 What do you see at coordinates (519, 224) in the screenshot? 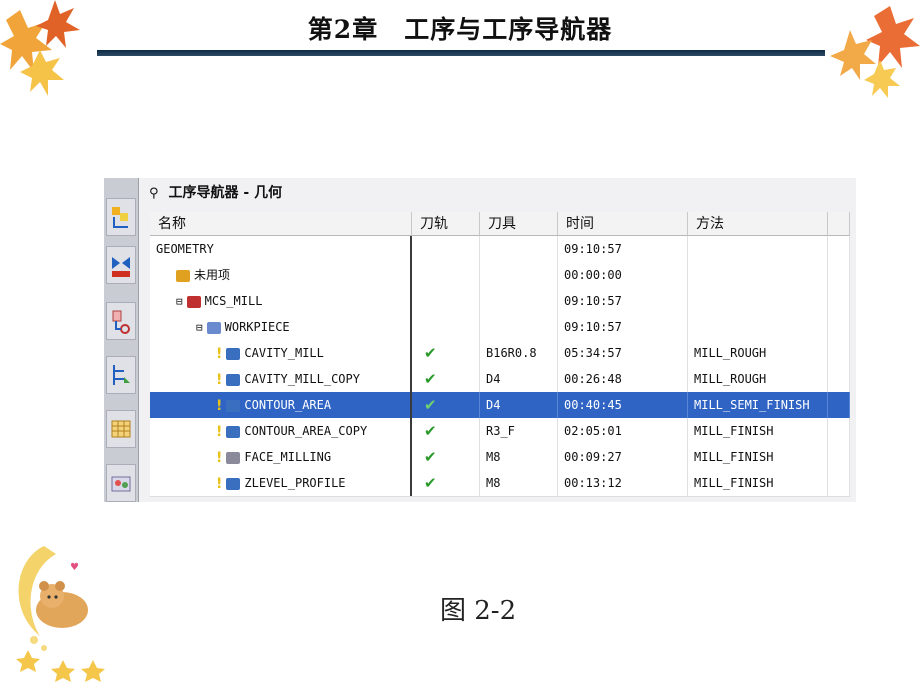
I see `column-header-tool: 刀具` at bounding box center [519, 224].